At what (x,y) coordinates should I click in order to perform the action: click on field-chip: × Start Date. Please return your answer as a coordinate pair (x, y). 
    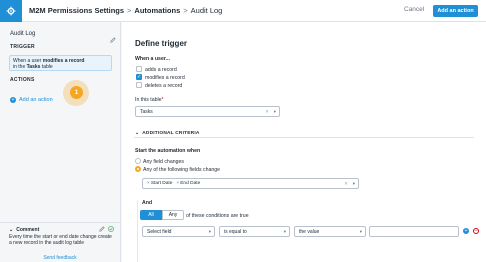
    Looking at the image, I should click on (160, 183).